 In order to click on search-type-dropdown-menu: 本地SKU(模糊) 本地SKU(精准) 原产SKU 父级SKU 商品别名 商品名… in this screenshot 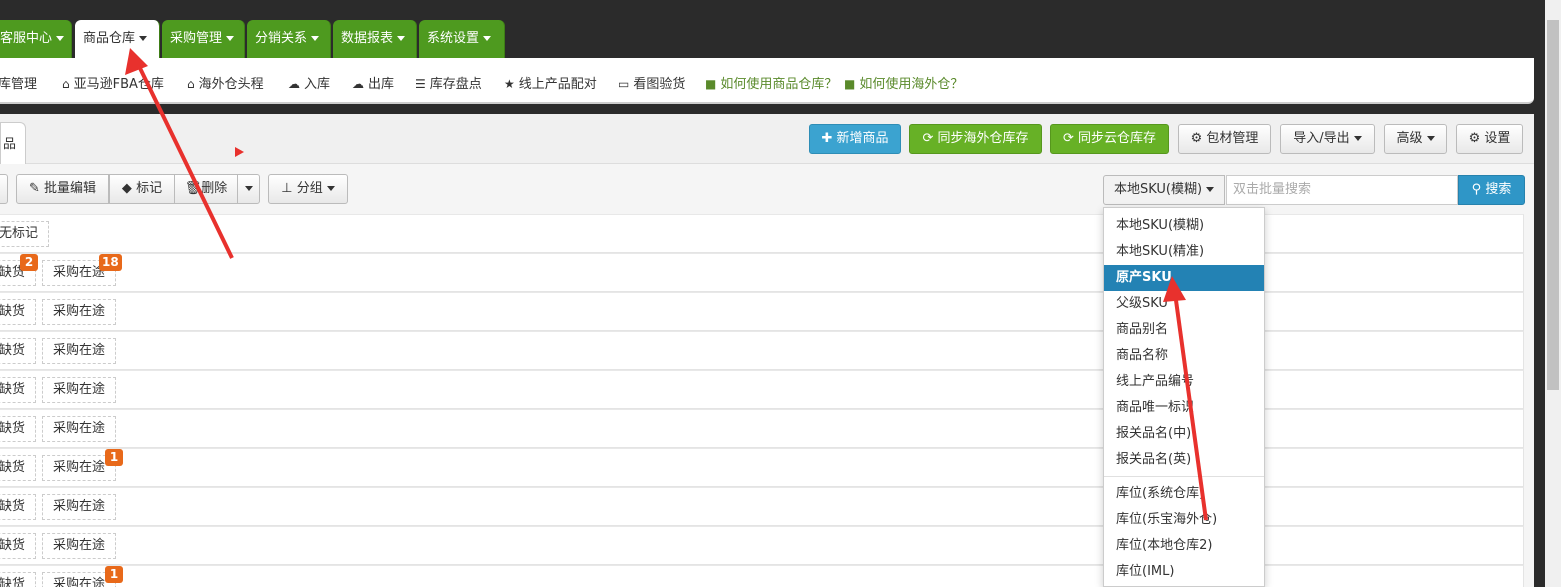, I will do `click(1184, 397)`.